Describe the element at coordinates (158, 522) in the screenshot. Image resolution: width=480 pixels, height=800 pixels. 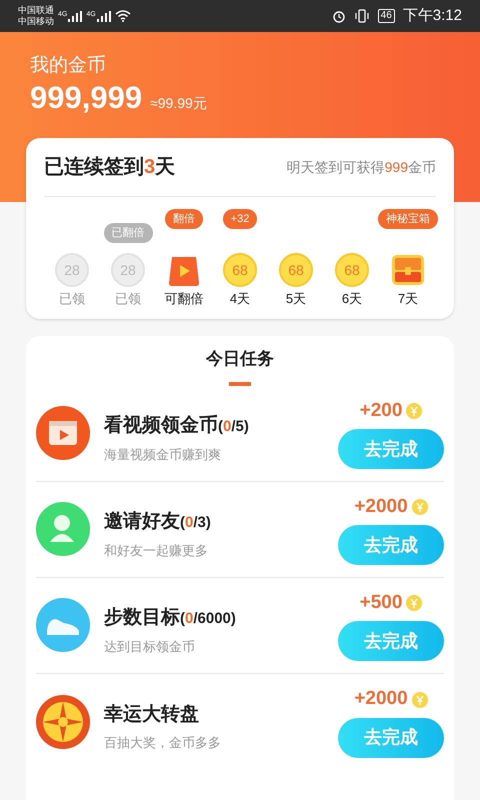
I see `task-title: 邀请好友(0/3)` at that location.